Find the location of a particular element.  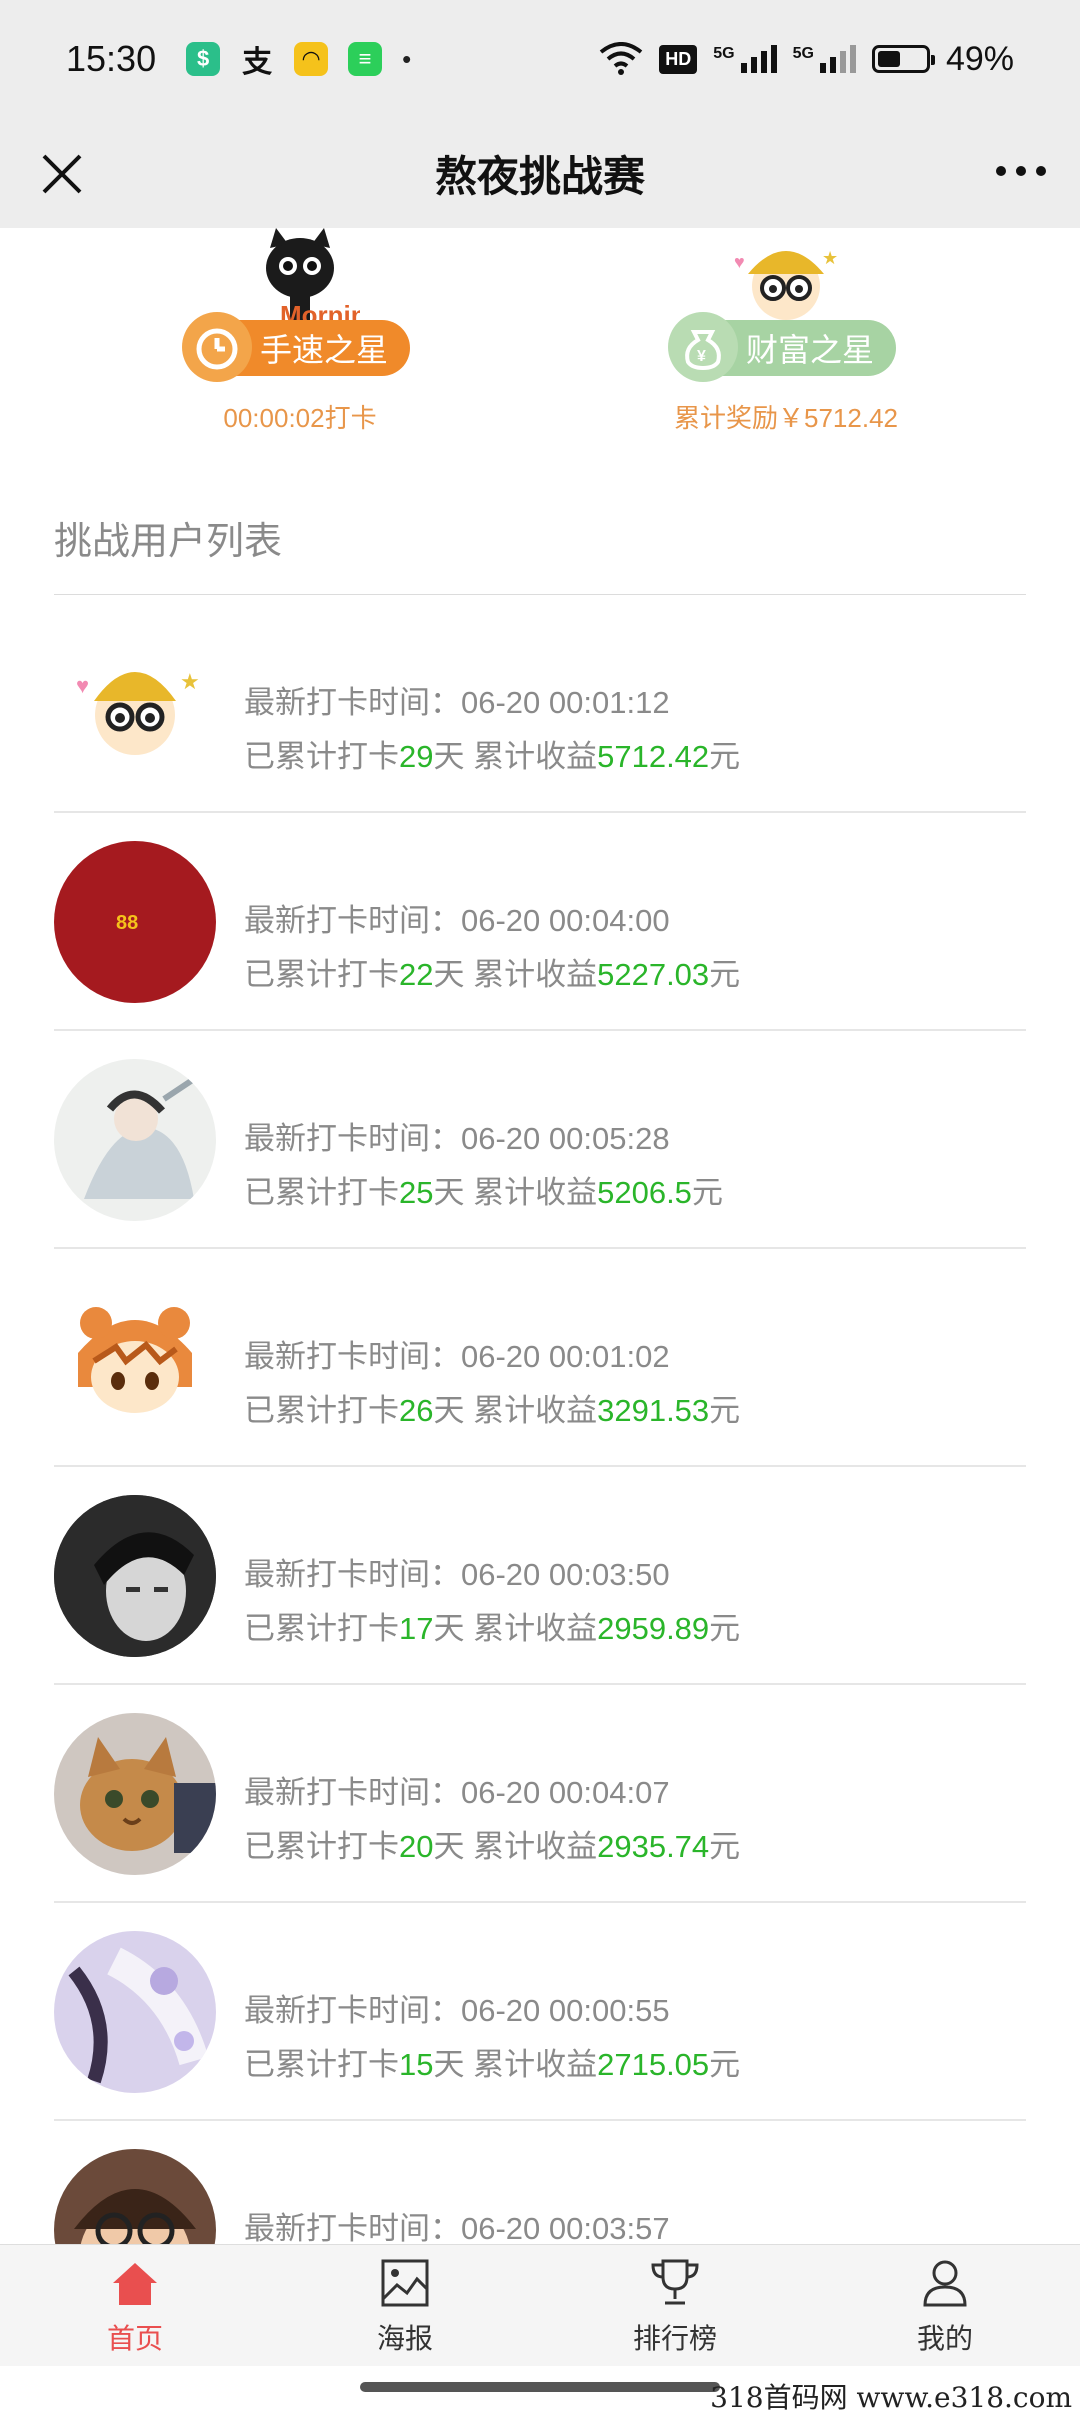

earnings-value: 2959.89 is located at coordinates (653, 1628).